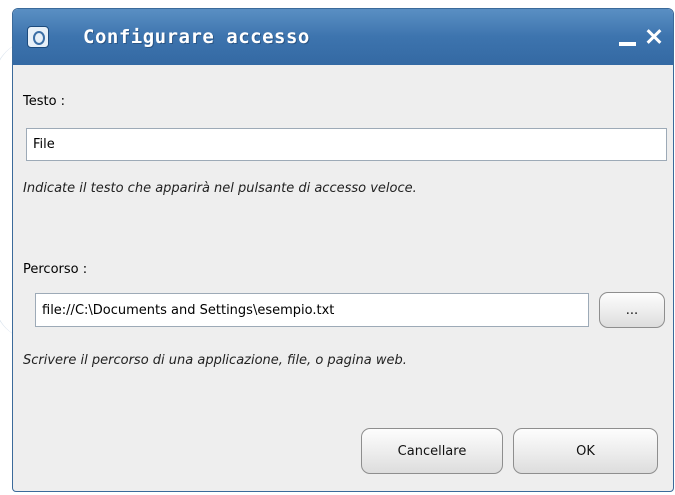  I want to click on text-input, so click(346, 144).